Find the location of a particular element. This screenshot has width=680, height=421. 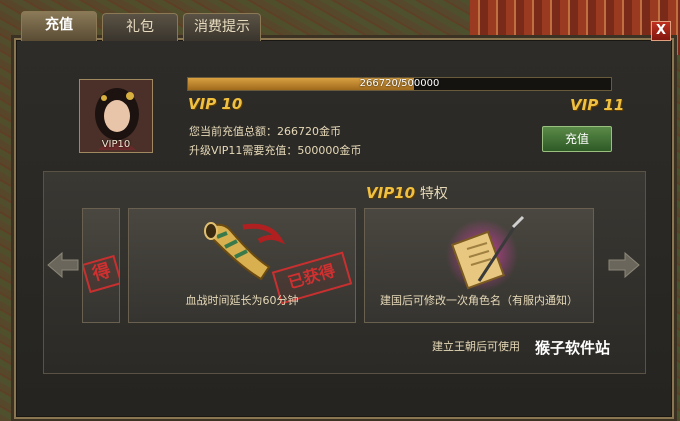

privilege-vip-level: VIP10 is located at coordinates (391, 193).